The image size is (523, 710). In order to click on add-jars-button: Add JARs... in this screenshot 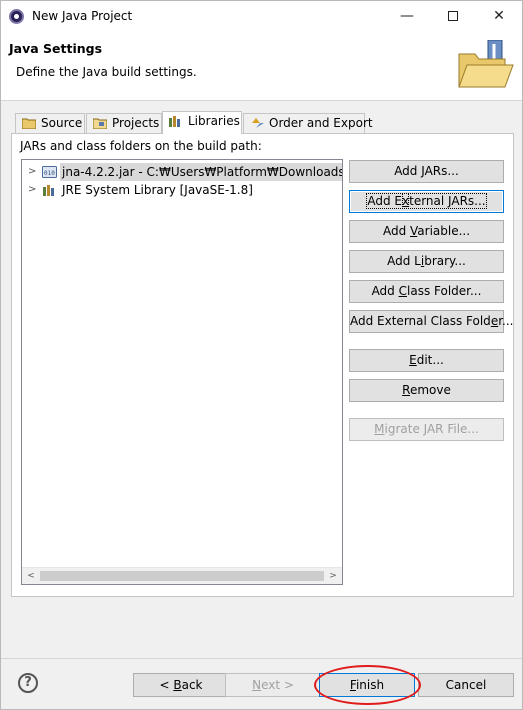, I will do `click(426, 171)`.